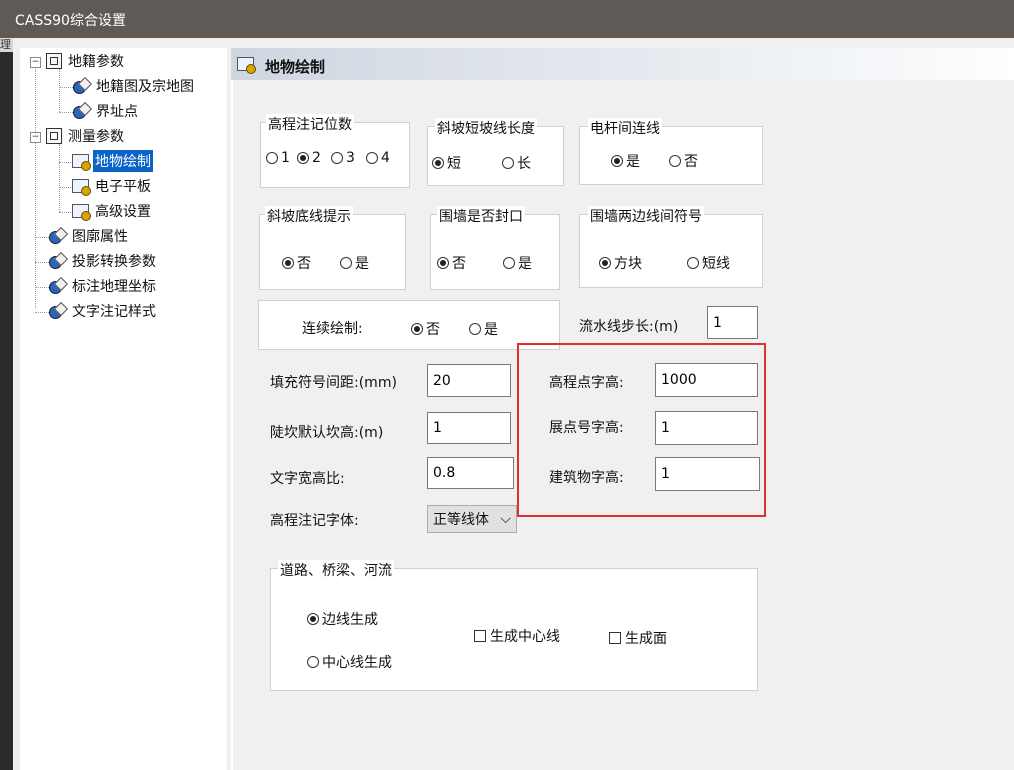 This screenshot has height=770, width=1014. What do you see at coordinates (707, 474) in the screenshot?
I see `building-height-input` at bounding box center [707, 474].